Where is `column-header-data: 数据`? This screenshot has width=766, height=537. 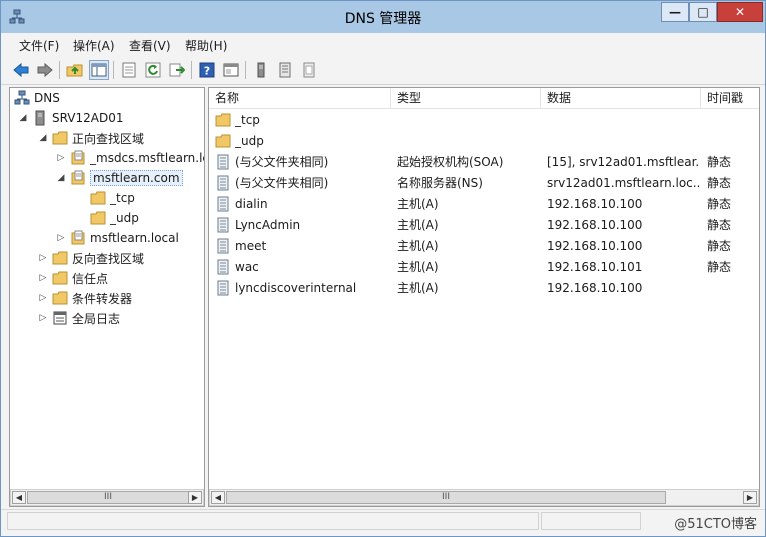 column-header-data: 数据 is located at coordinates (621, 98).